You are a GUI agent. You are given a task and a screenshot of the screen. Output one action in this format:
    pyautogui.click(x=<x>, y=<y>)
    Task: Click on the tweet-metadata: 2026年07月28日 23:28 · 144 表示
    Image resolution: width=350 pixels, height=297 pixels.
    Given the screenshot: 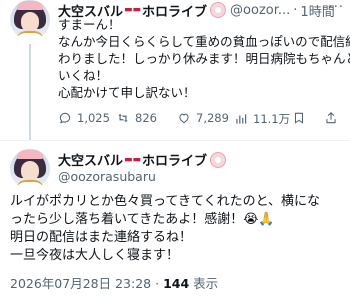 What is the action you would take?
    pyautogui.click(x=114, y=282)
    